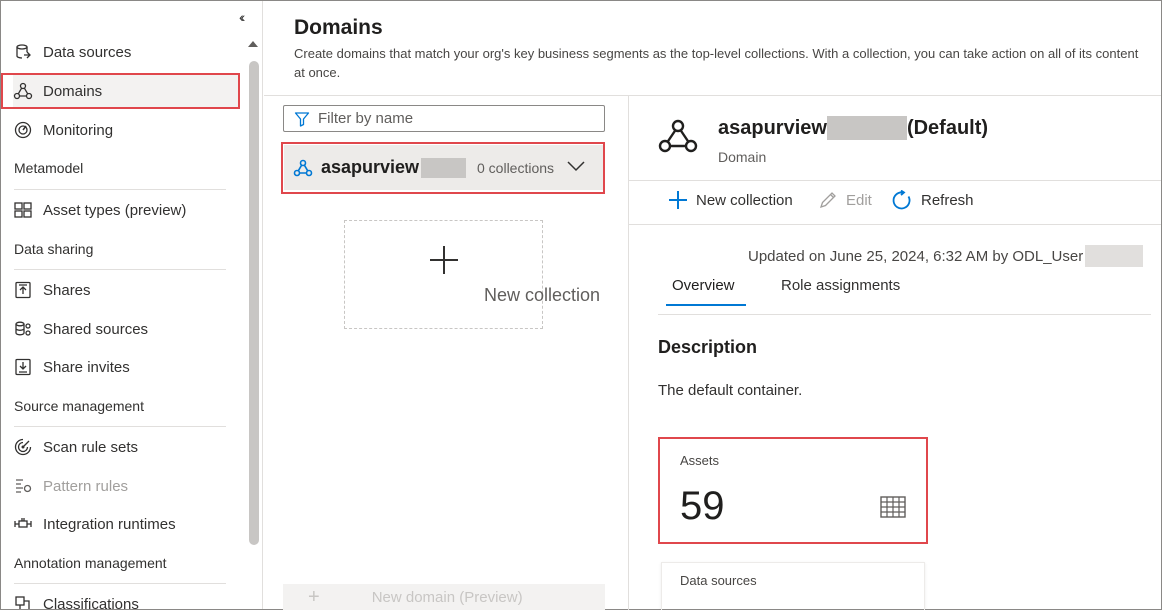 The height and width of the screenshot is (610, 1162). I want to click on sidebar-item-label: Asset types (preview), so click(115, 210).